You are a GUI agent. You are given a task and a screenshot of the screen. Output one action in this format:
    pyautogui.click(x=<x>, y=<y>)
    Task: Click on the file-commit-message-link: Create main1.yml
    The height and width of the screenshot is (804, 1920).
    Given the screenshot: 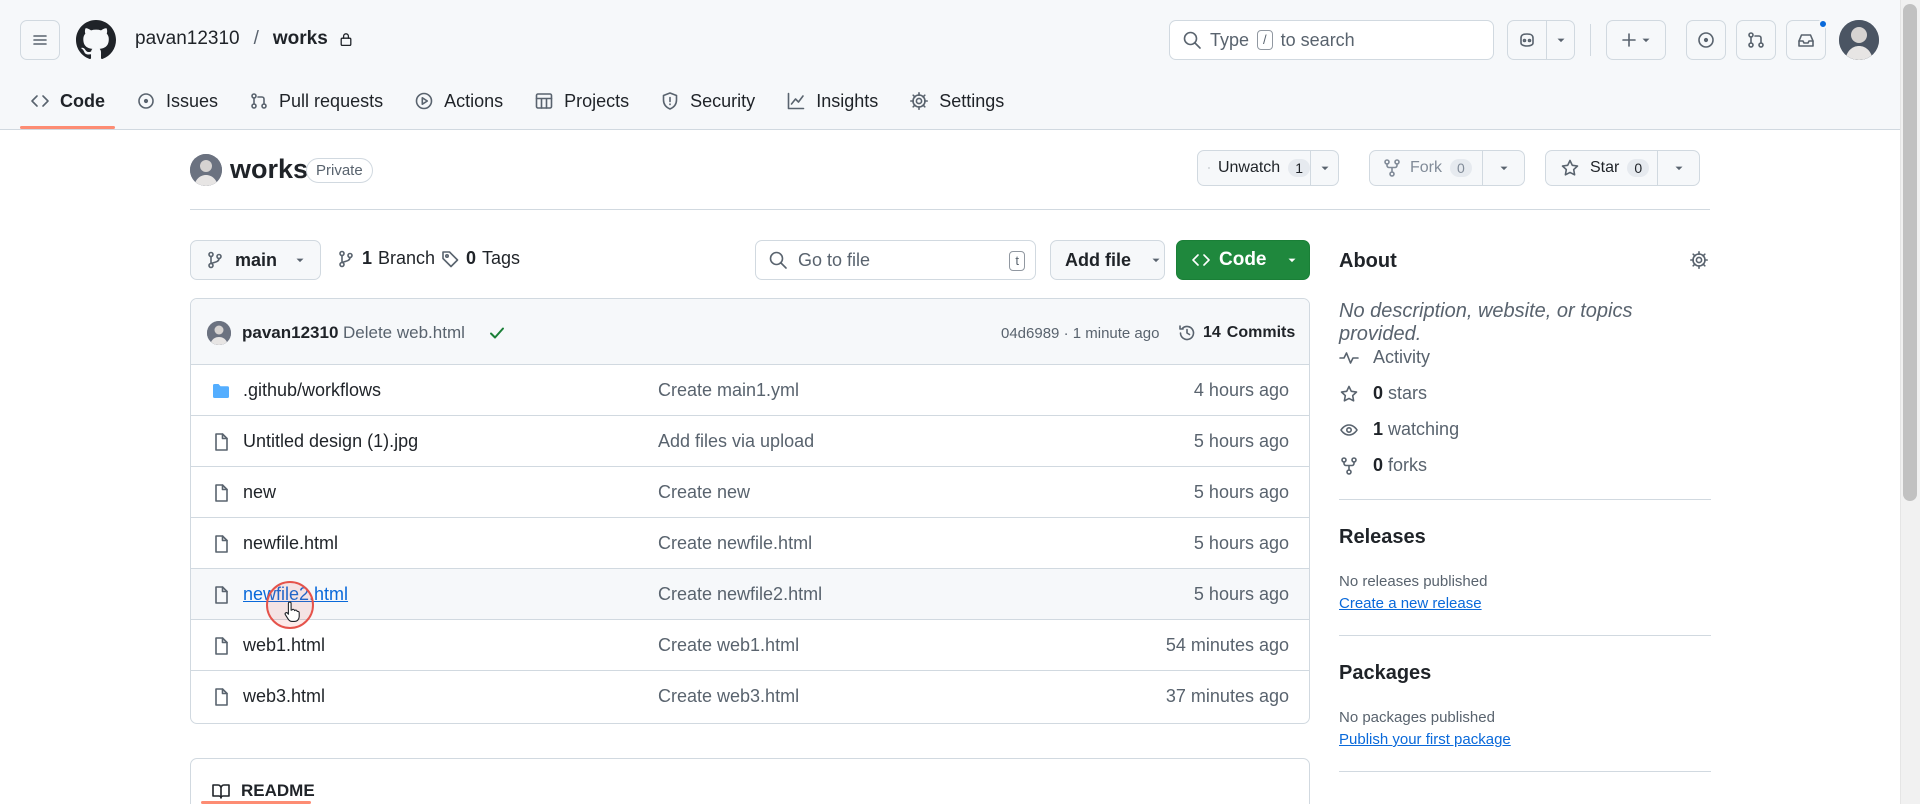 What is the action you would take?
    pyautogui.click(x=728, y=390)
    